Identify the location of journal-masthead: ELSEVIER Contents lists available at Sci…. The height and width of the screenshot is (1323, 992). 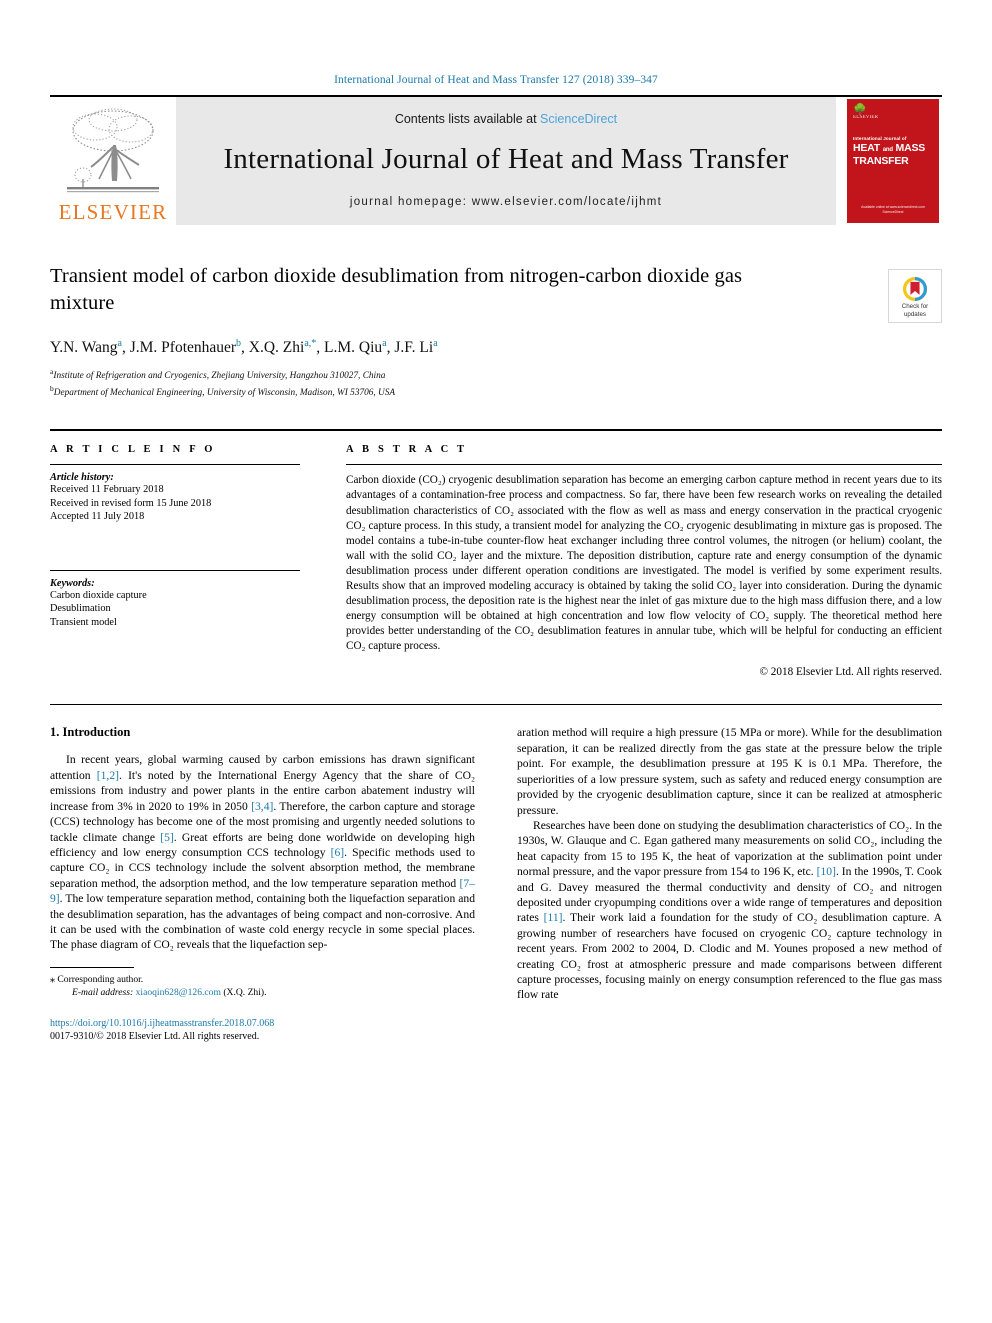
(496, 160).